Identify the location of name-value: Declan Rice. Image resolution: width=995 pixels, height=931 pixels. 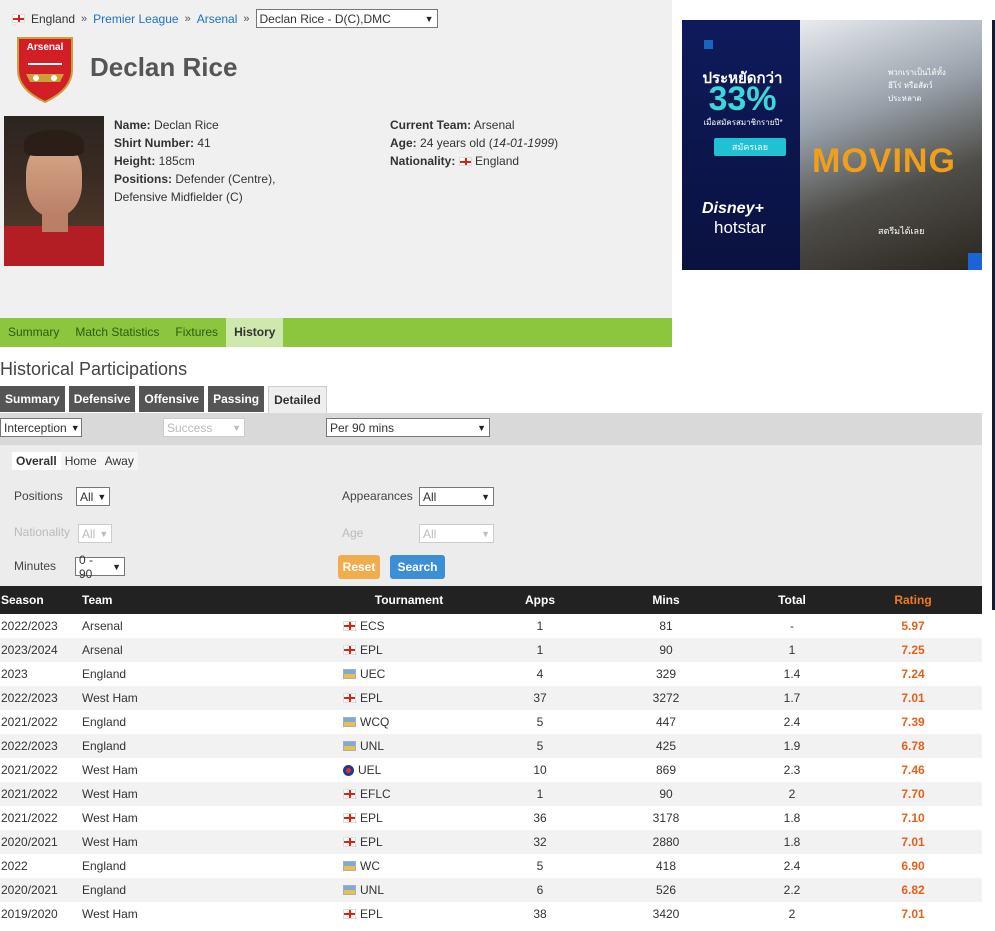
(186, 125).